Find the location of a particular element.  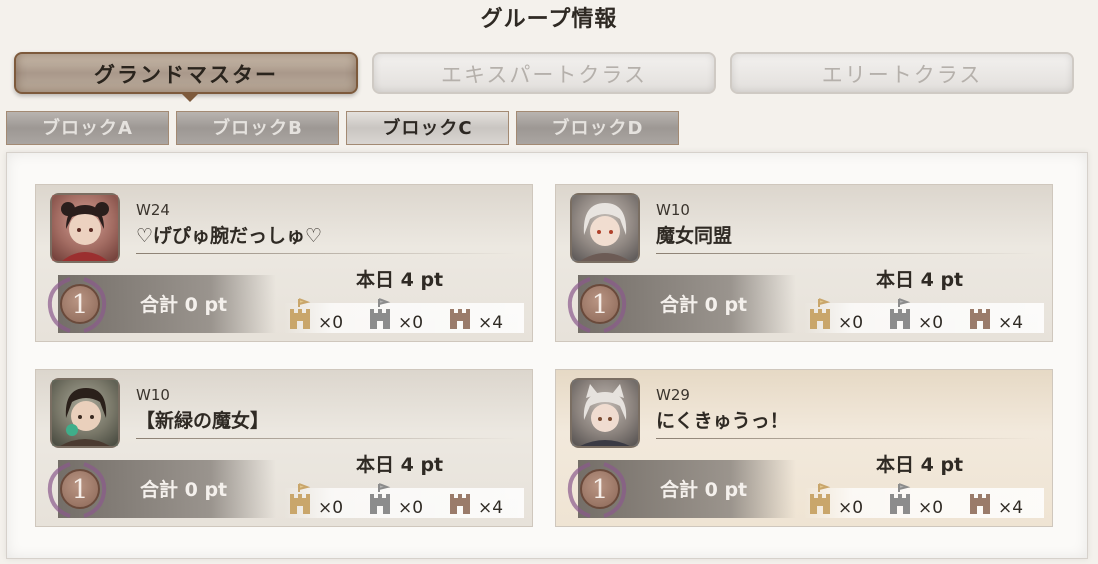

block-tabs: ブロックA ブロックB ブロックC ブロックD is located at coordinates (346, 129).